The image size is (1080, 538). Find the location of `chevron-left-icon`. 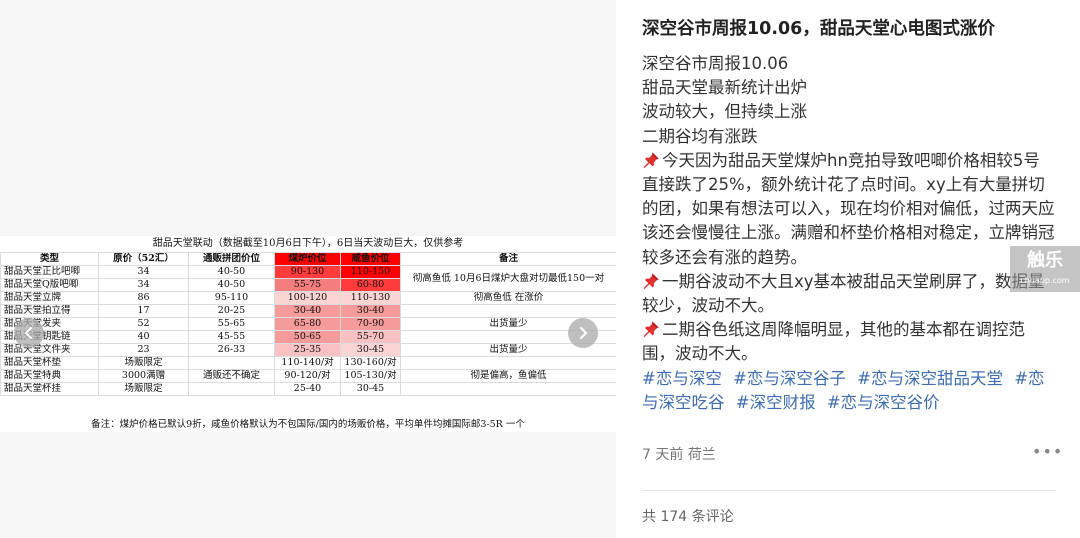

chevron-left-icon is located at coordinates (28, 333).